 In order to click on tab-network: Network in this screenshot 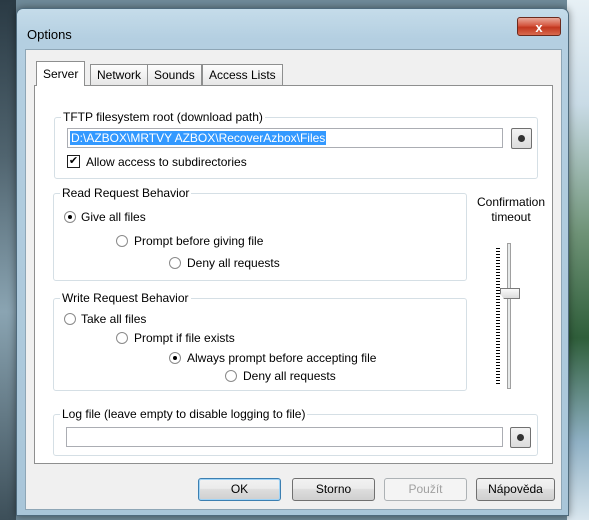, I will do `click(119, 74)`.